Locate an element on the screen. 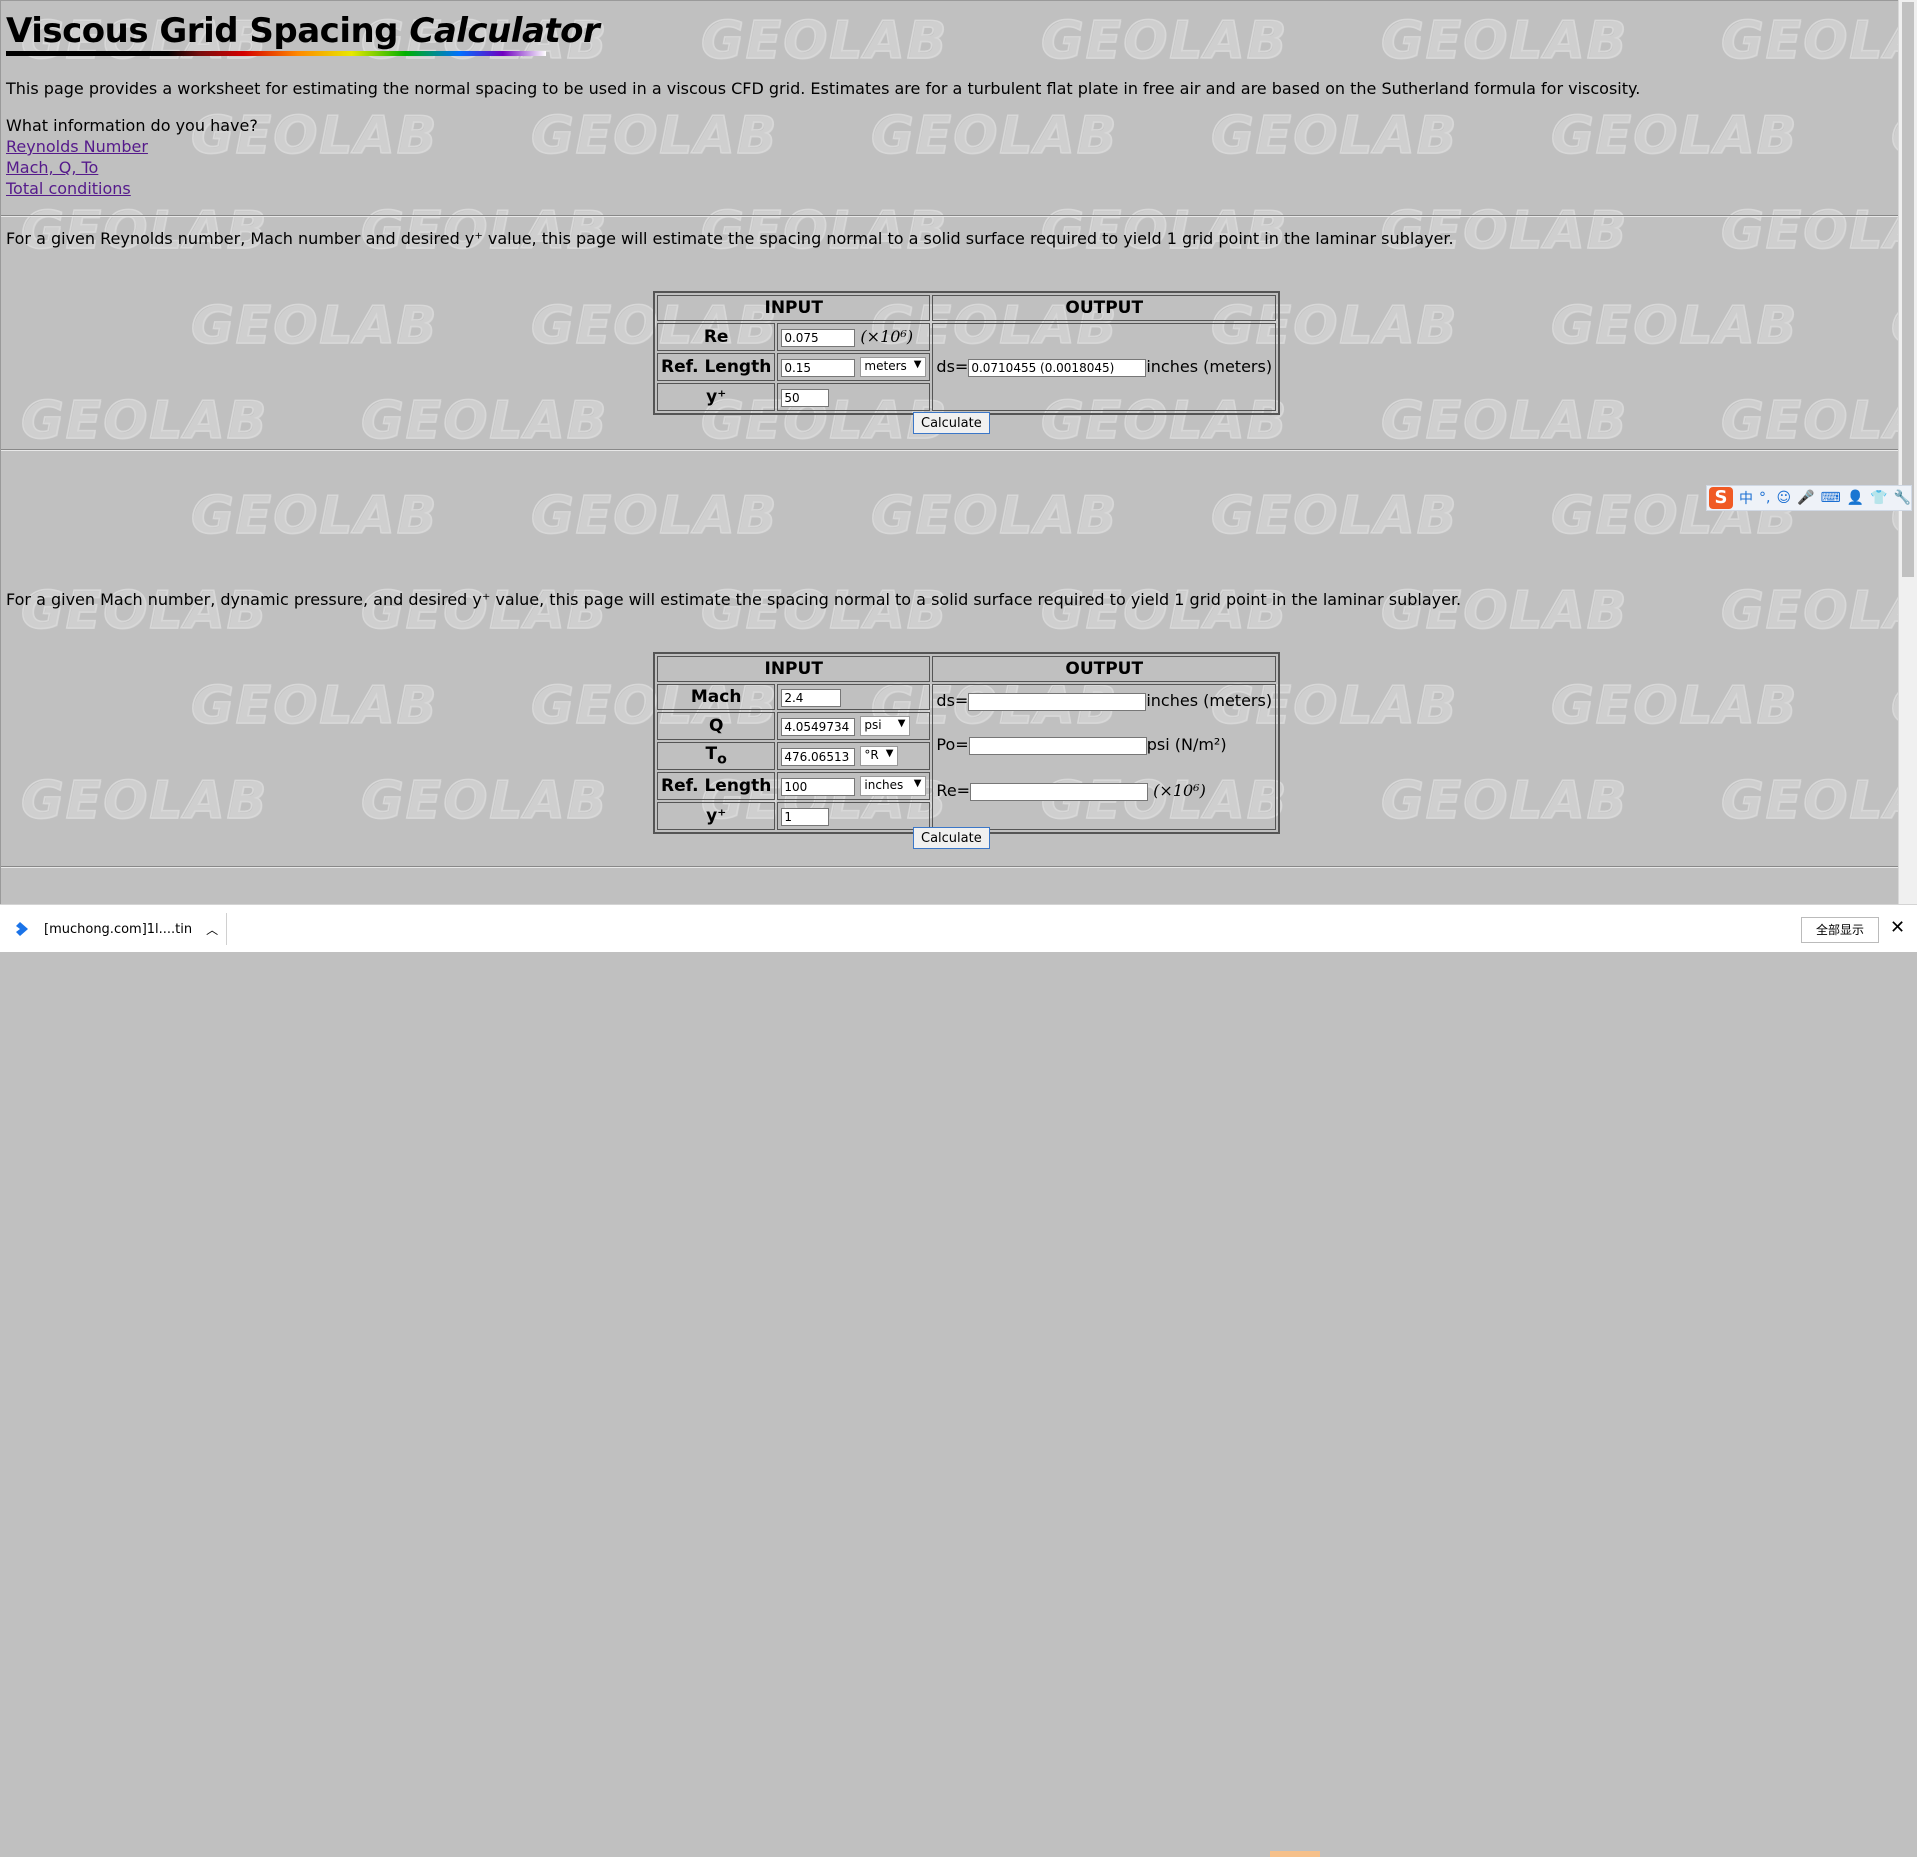  ime-emoji-icon: ☺ is located at coordinates (1783, 498).